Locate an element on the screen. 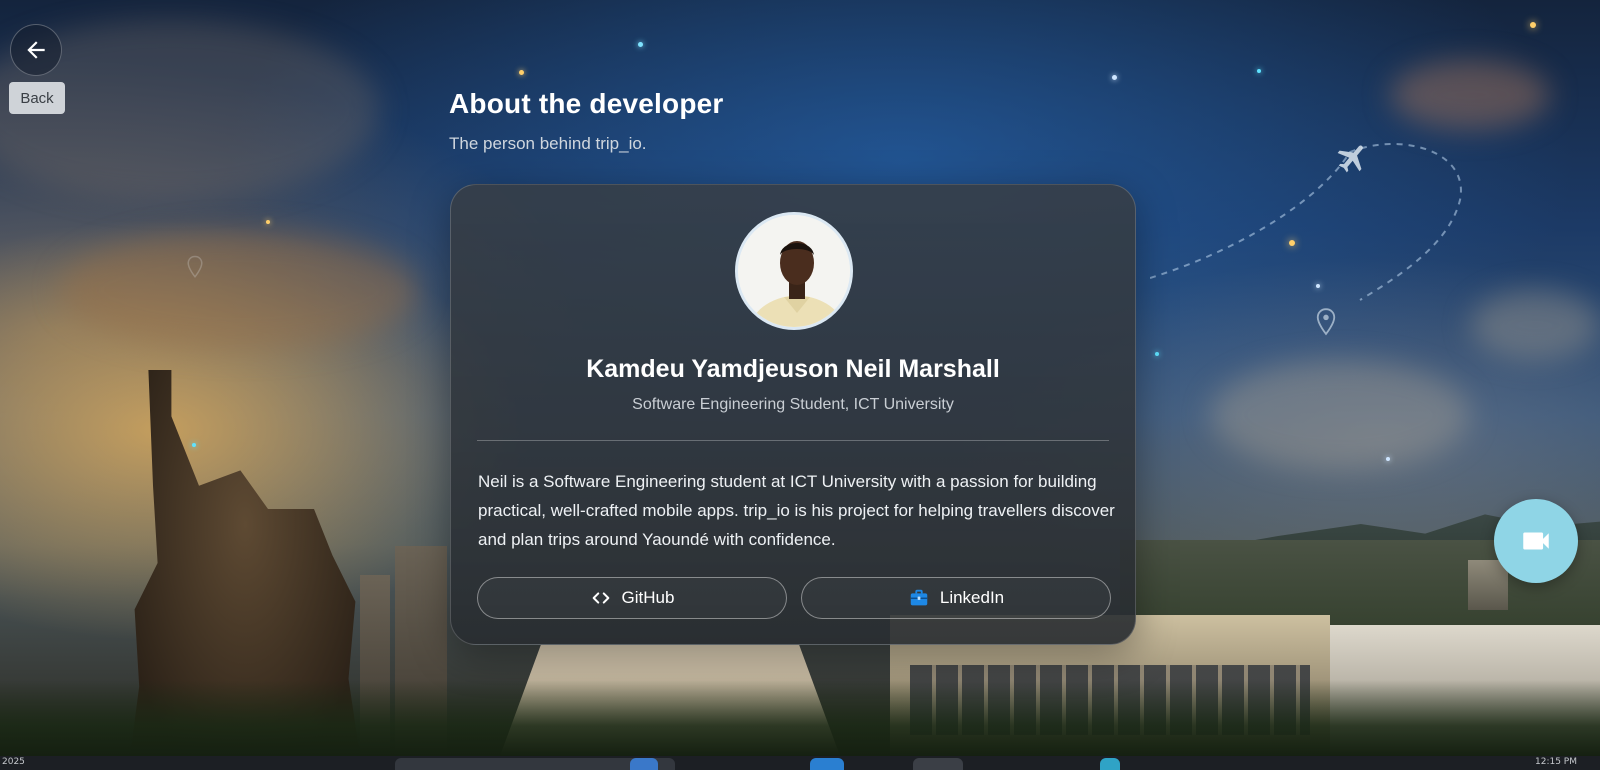  taskbar: 2025 12:15 PM is located at coordinates (800, 763).